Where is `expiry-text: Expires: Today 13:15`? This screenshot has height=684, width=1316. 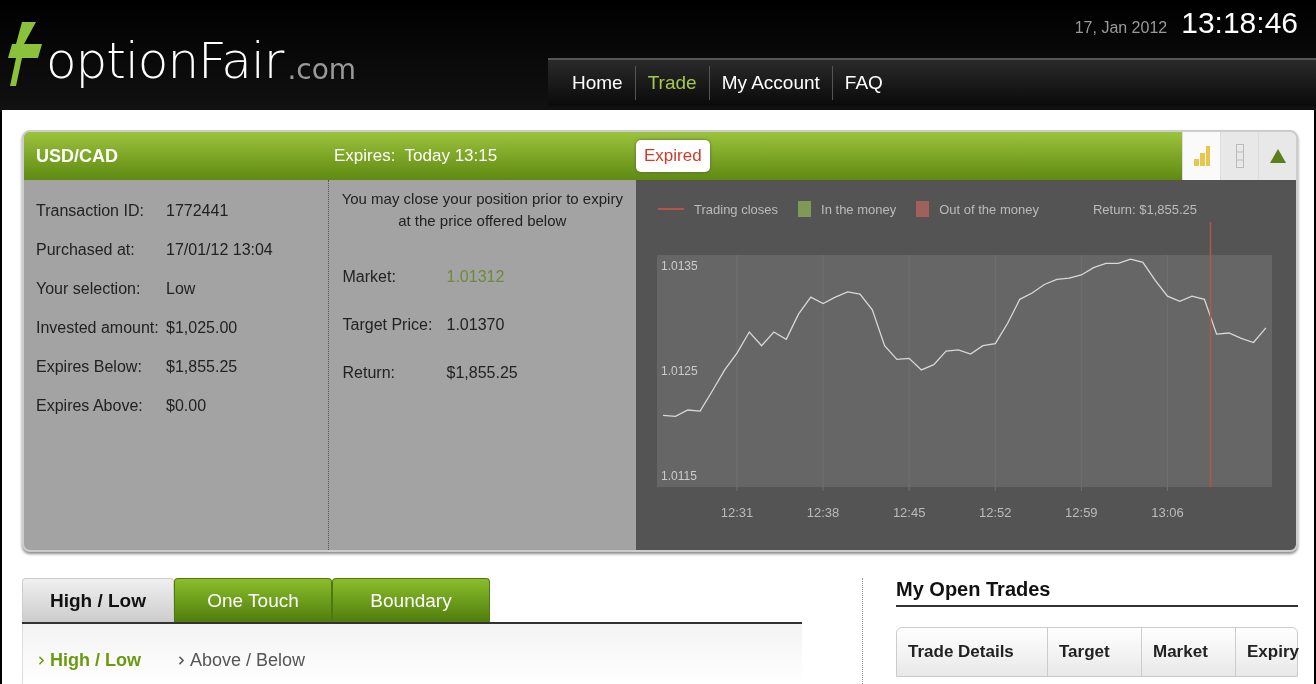 expiry-text: Expires: Today 13:15 is located at coordinates (416, 156).